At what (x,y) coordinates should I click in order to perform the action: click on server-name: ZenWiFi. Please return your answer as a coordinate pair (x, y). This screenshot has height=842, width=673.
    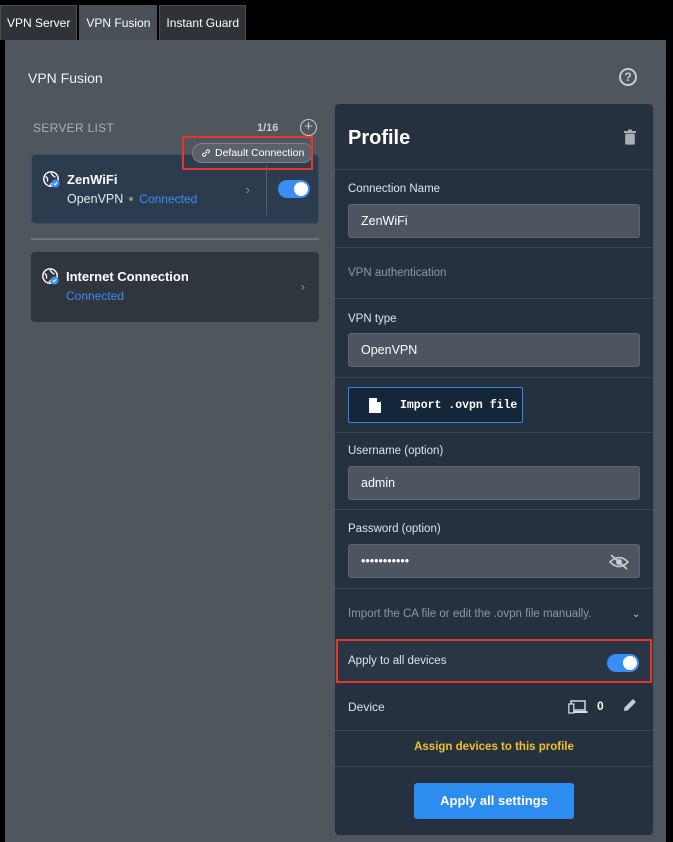
    Looking at the image, I should click on (92, 179).